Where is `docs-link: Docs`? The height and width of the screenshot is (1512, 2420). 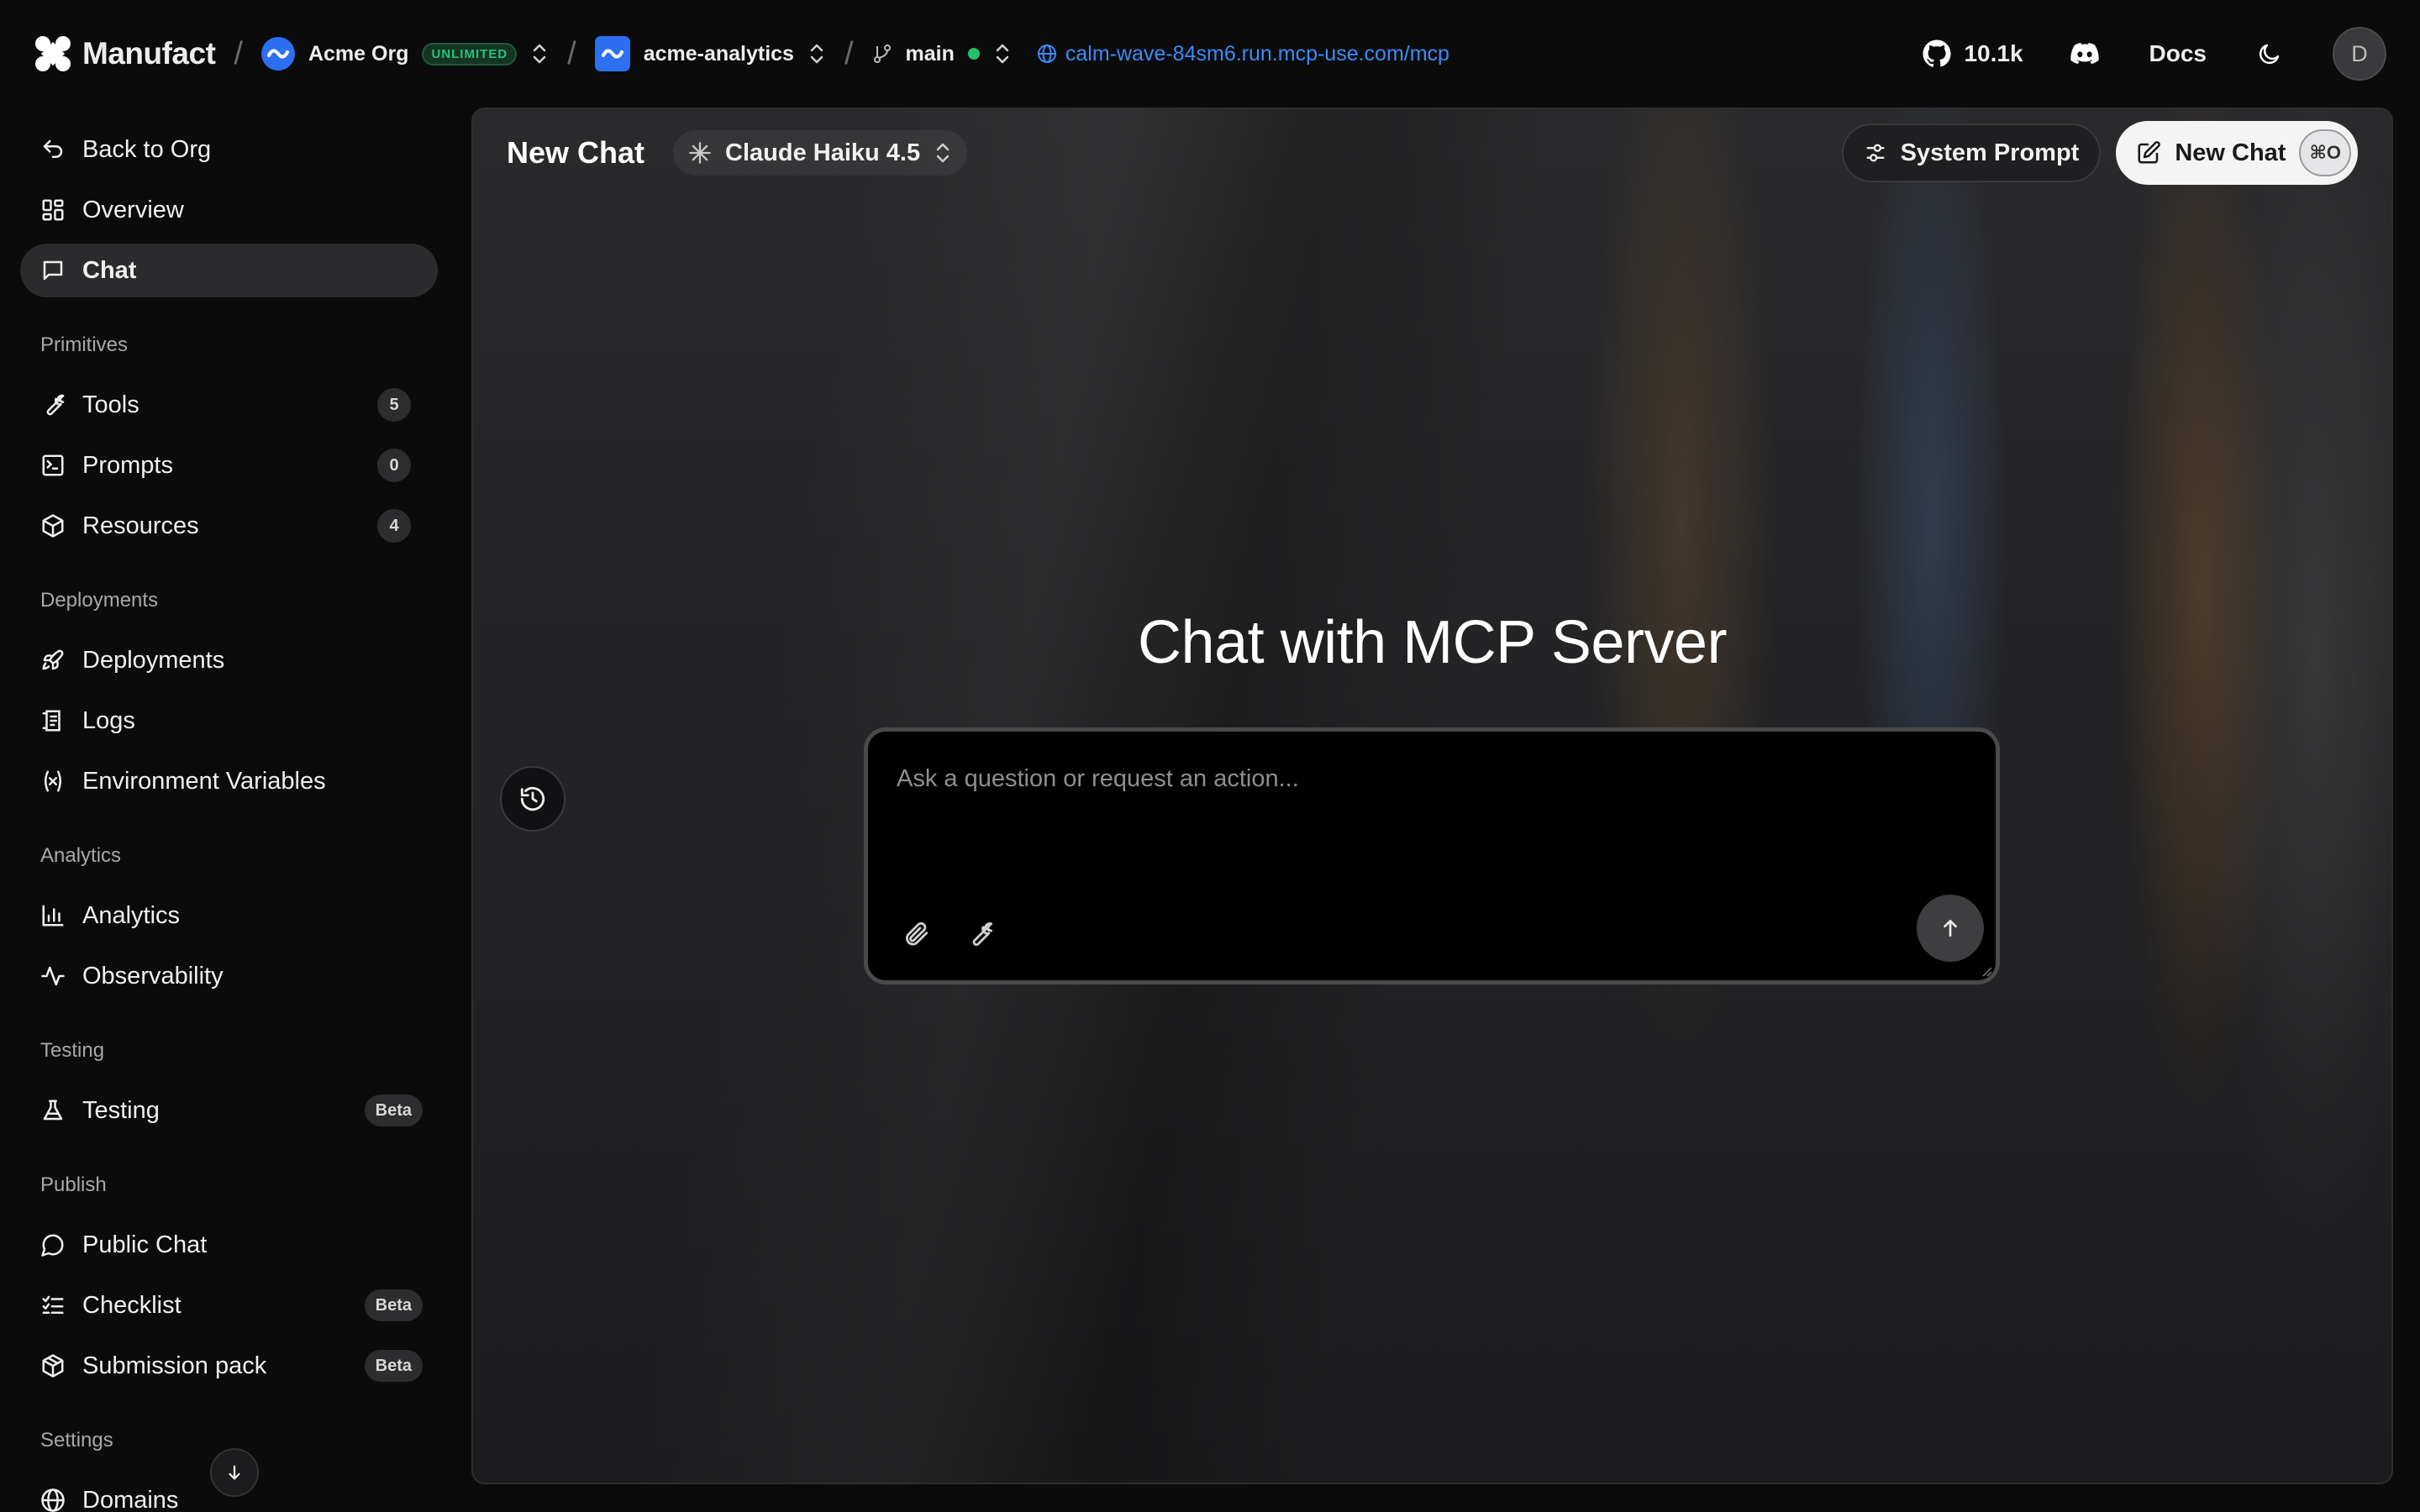 docs-link: Docs is located at coordinates (2178, 53).